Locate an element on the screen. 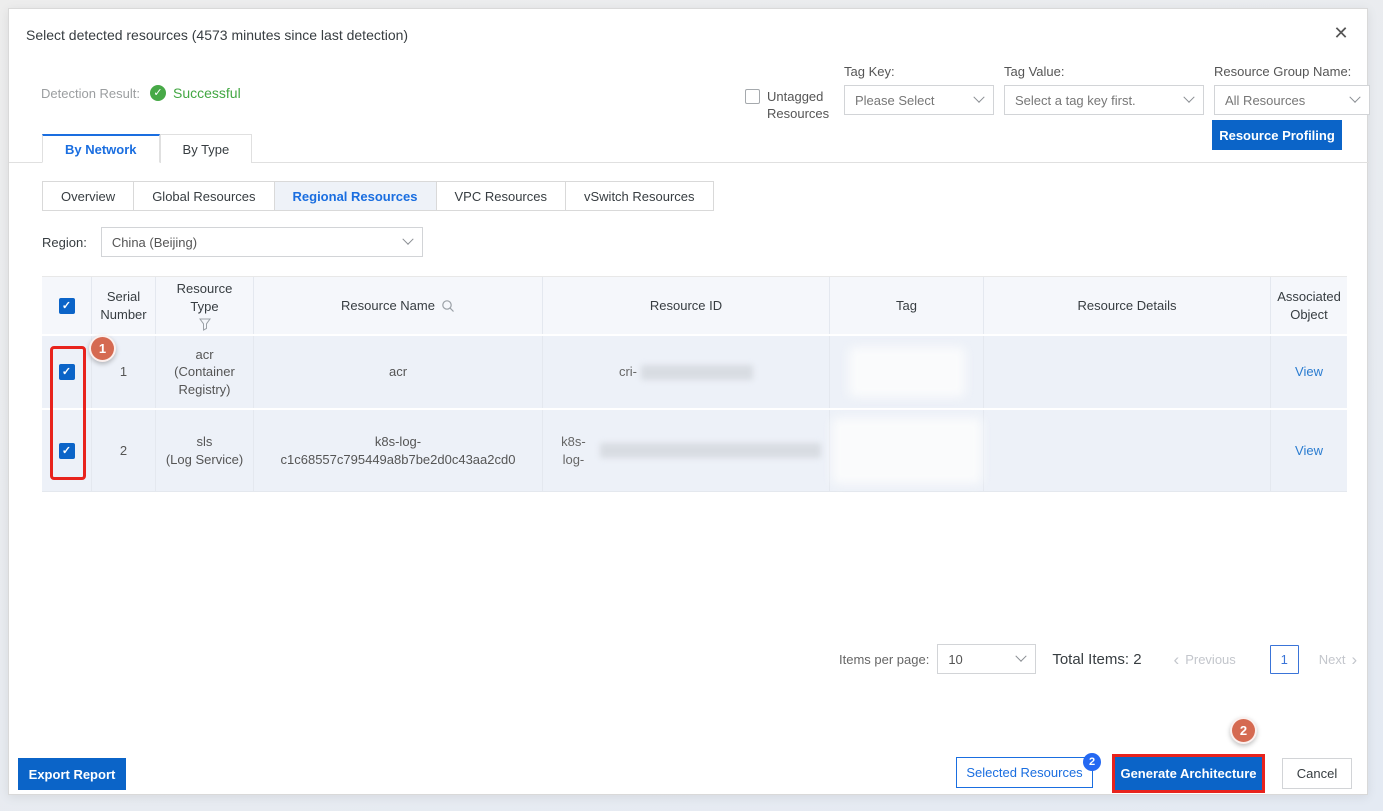  header-resource-id: Resource ID is located at coordinates (685, 305).